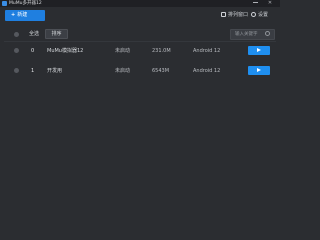 The height and width of the screenshot is (240, 320). Describe the element at coordinates (161, 51) in the screenshot. I see `instance-size: 231.0M` at that location.